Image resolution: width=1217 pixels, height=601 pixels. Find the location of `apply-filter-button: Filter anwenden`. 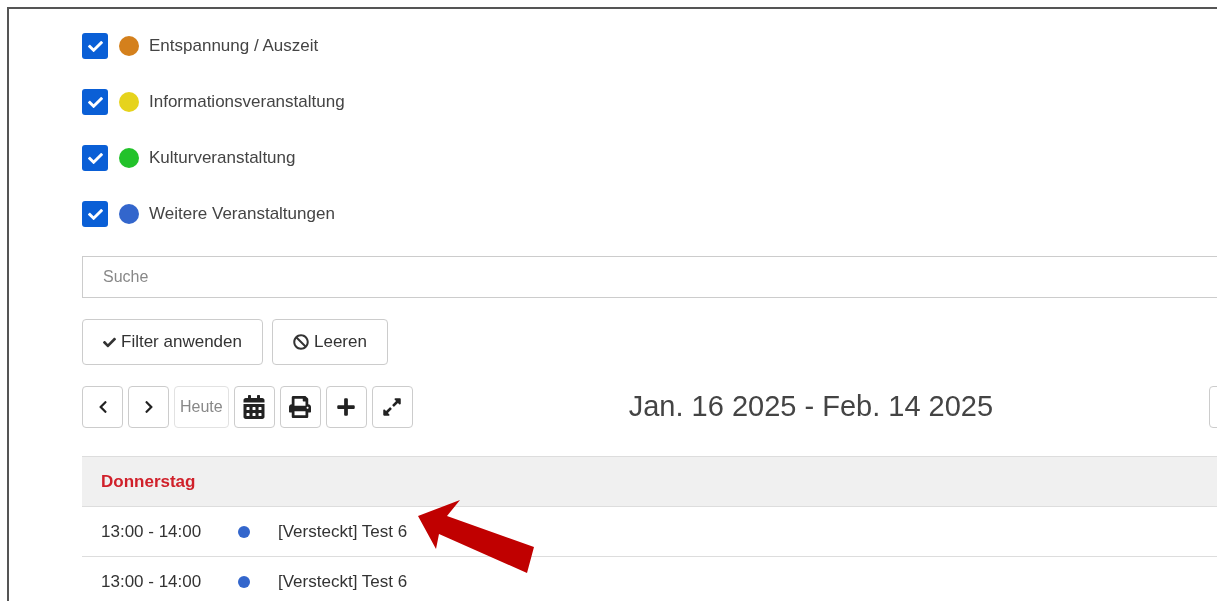

apply-filter-button: Filter anwenden is located at coordinates (172, 342).